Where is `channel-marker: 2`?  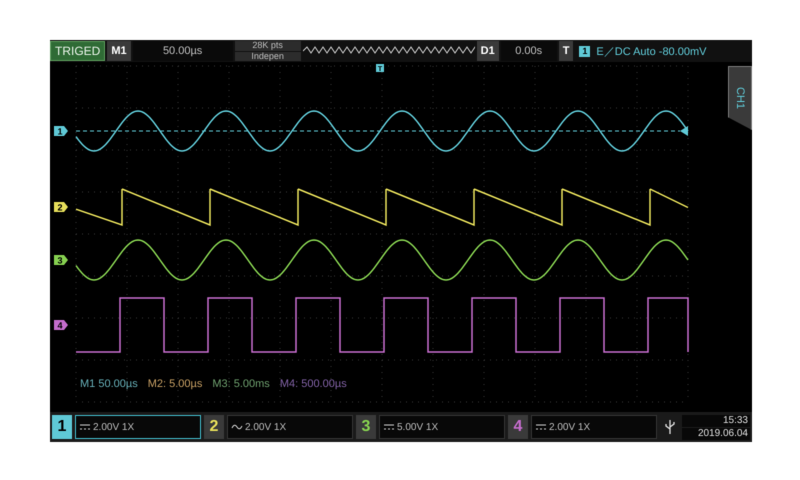 channel-marker: 2 is located at coordinates (61, 207).